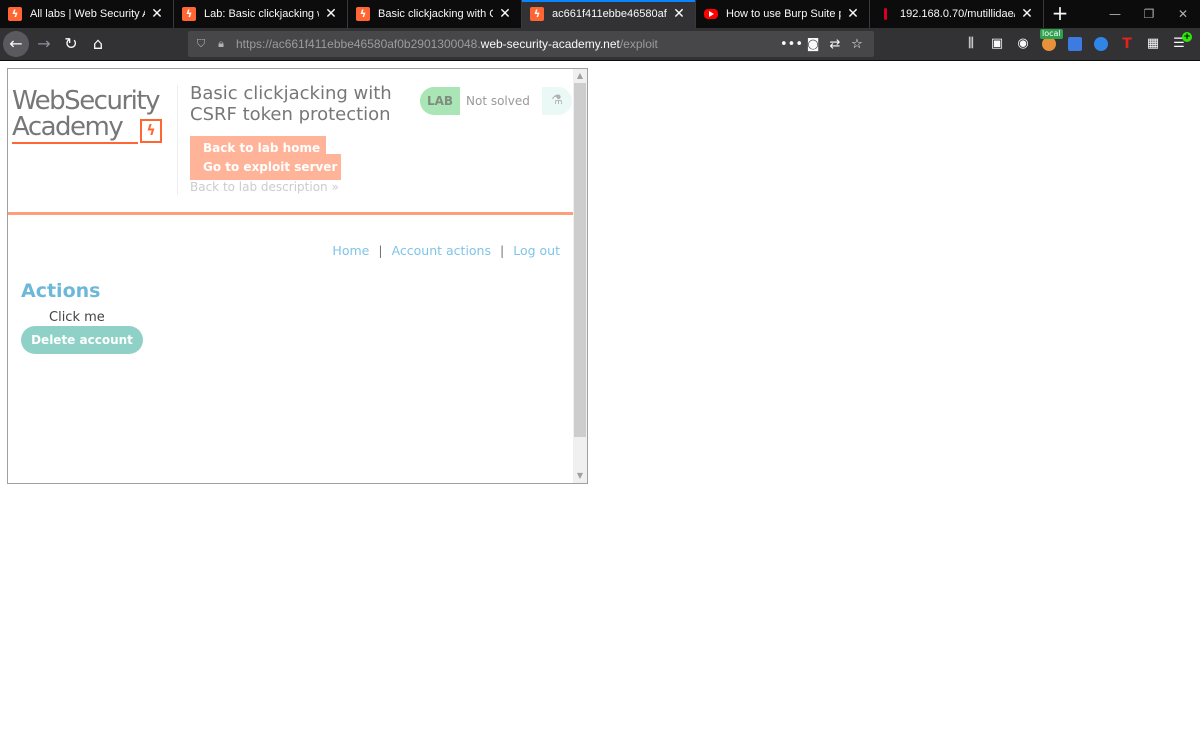 This screenshot has width=1200, height=750. What do you see at coordinates (791, 44) in the screenshot?
I see `more-icon: •••` at bounding box center [791, 44].